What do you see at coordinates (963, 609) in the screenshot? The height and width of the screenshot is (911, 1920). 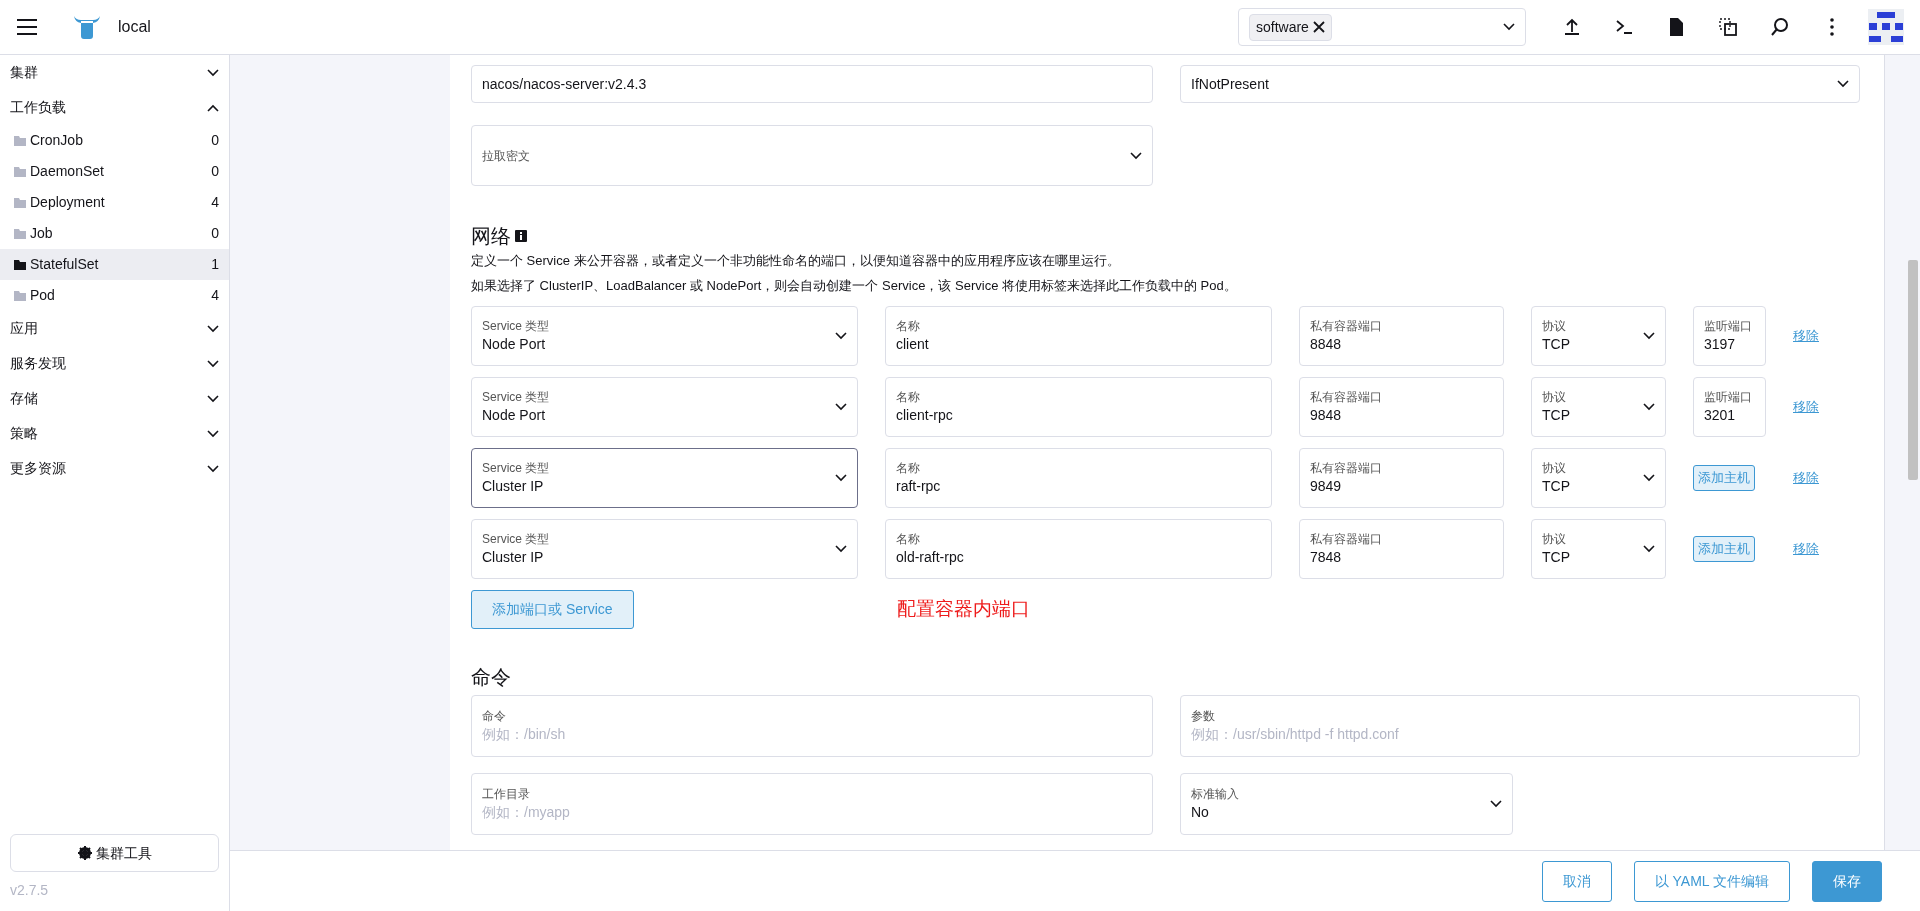 I see `annotation-text: 配置容器内端口` at bounding box center [963, 609].